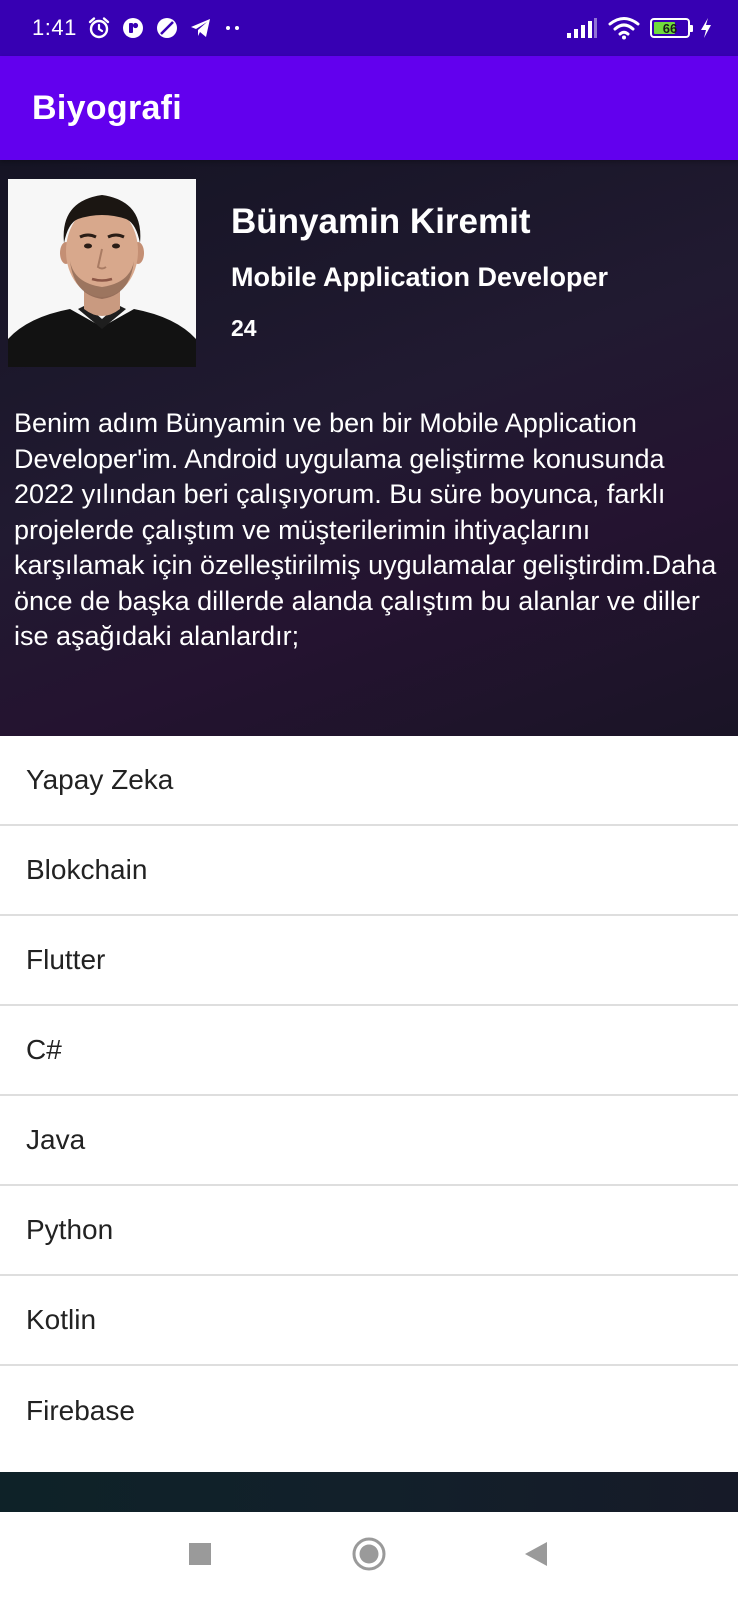  What do you see at coordinates (244, 328) in the screenshot?
I see `profile-age: 24` at bounding box center [244, 328].